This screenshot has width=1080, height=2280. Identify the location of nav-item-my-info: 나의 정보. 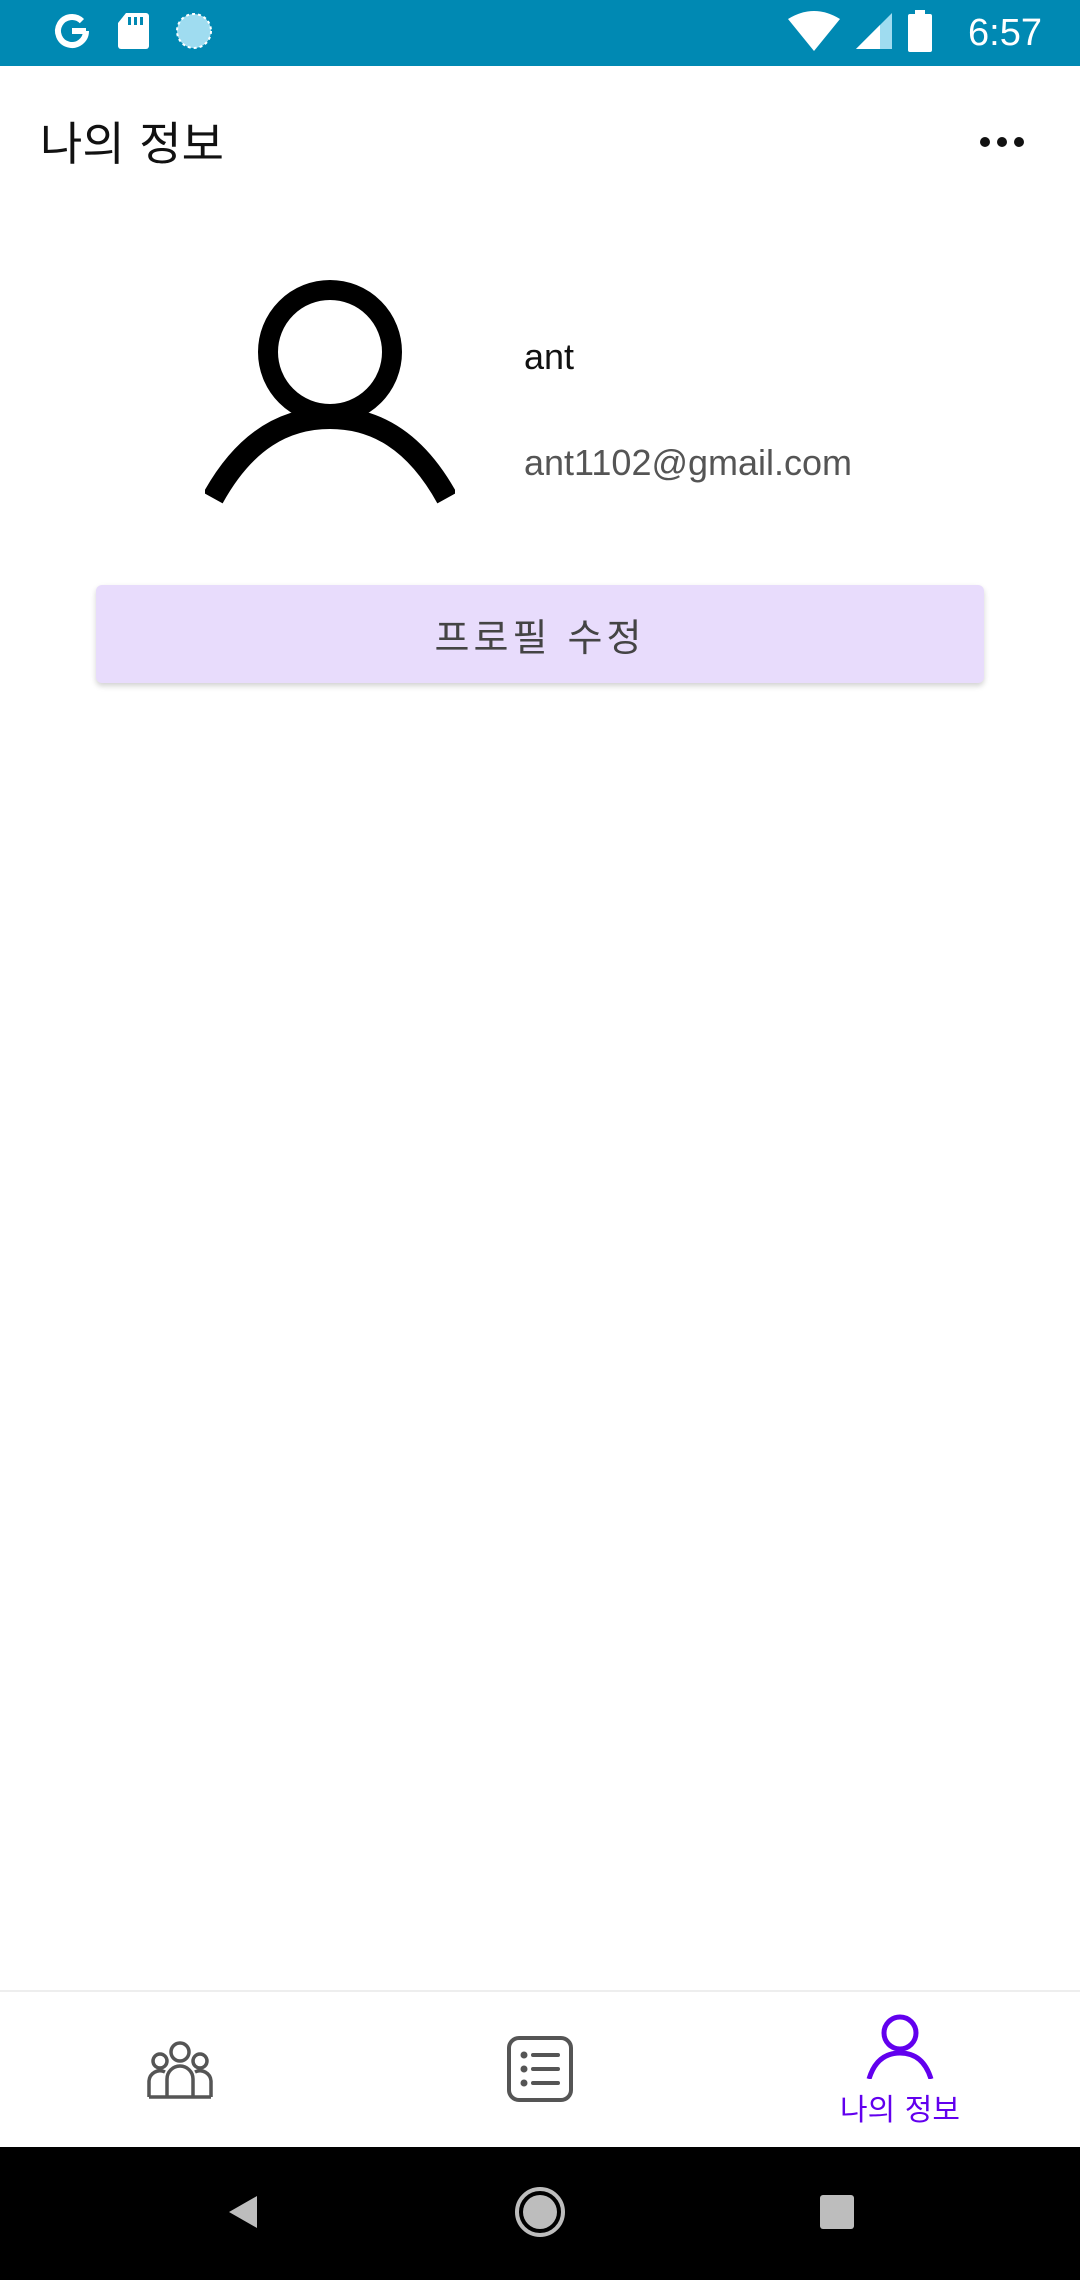
(900, 2070).